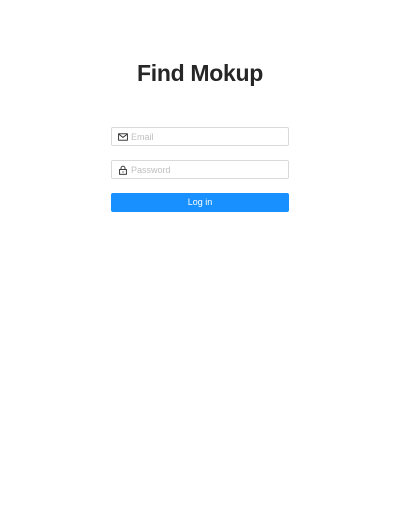 This screenshot has height=511, width=400. Describe the element at coordinates (123, 170) in the screenshot. I see `lock-icon` at that location.